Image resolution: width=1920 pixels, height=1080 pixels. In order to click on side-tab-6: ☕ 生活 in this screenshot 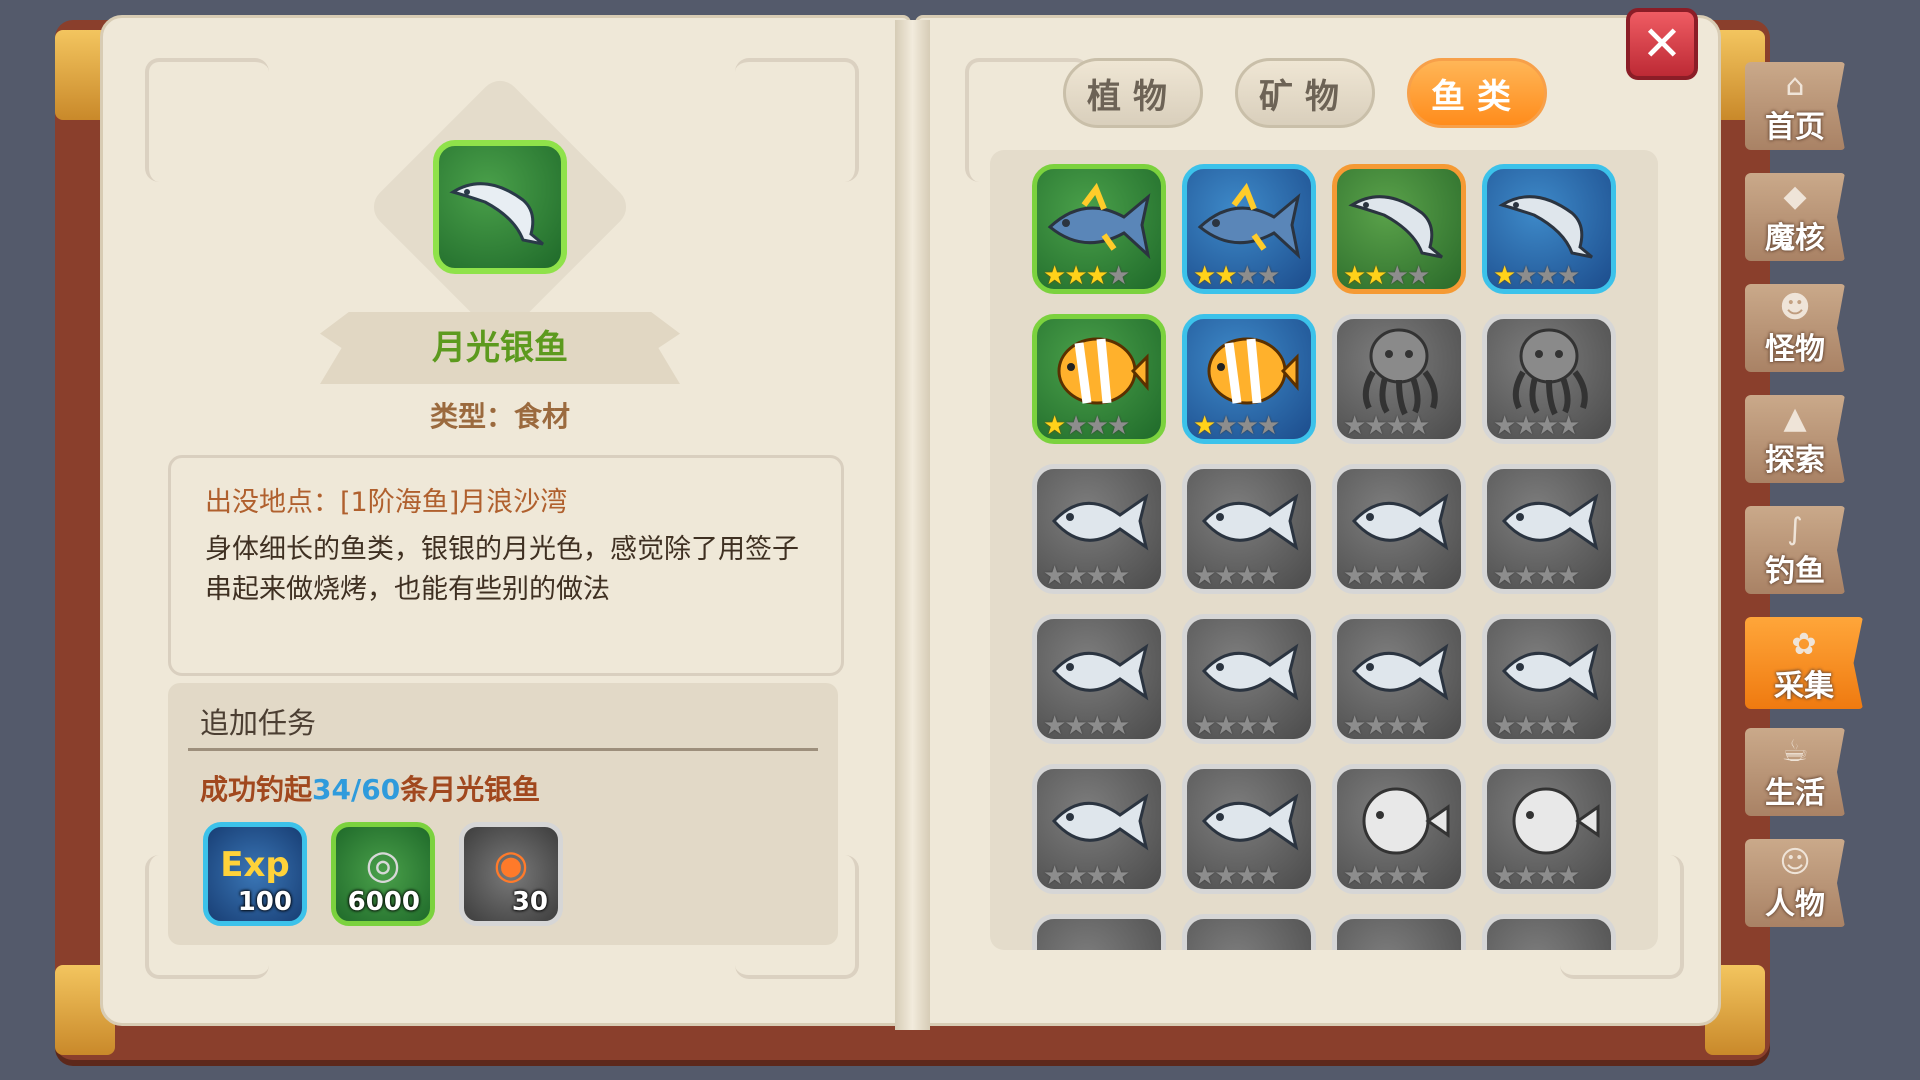, I will do `click(1795, 772)`.